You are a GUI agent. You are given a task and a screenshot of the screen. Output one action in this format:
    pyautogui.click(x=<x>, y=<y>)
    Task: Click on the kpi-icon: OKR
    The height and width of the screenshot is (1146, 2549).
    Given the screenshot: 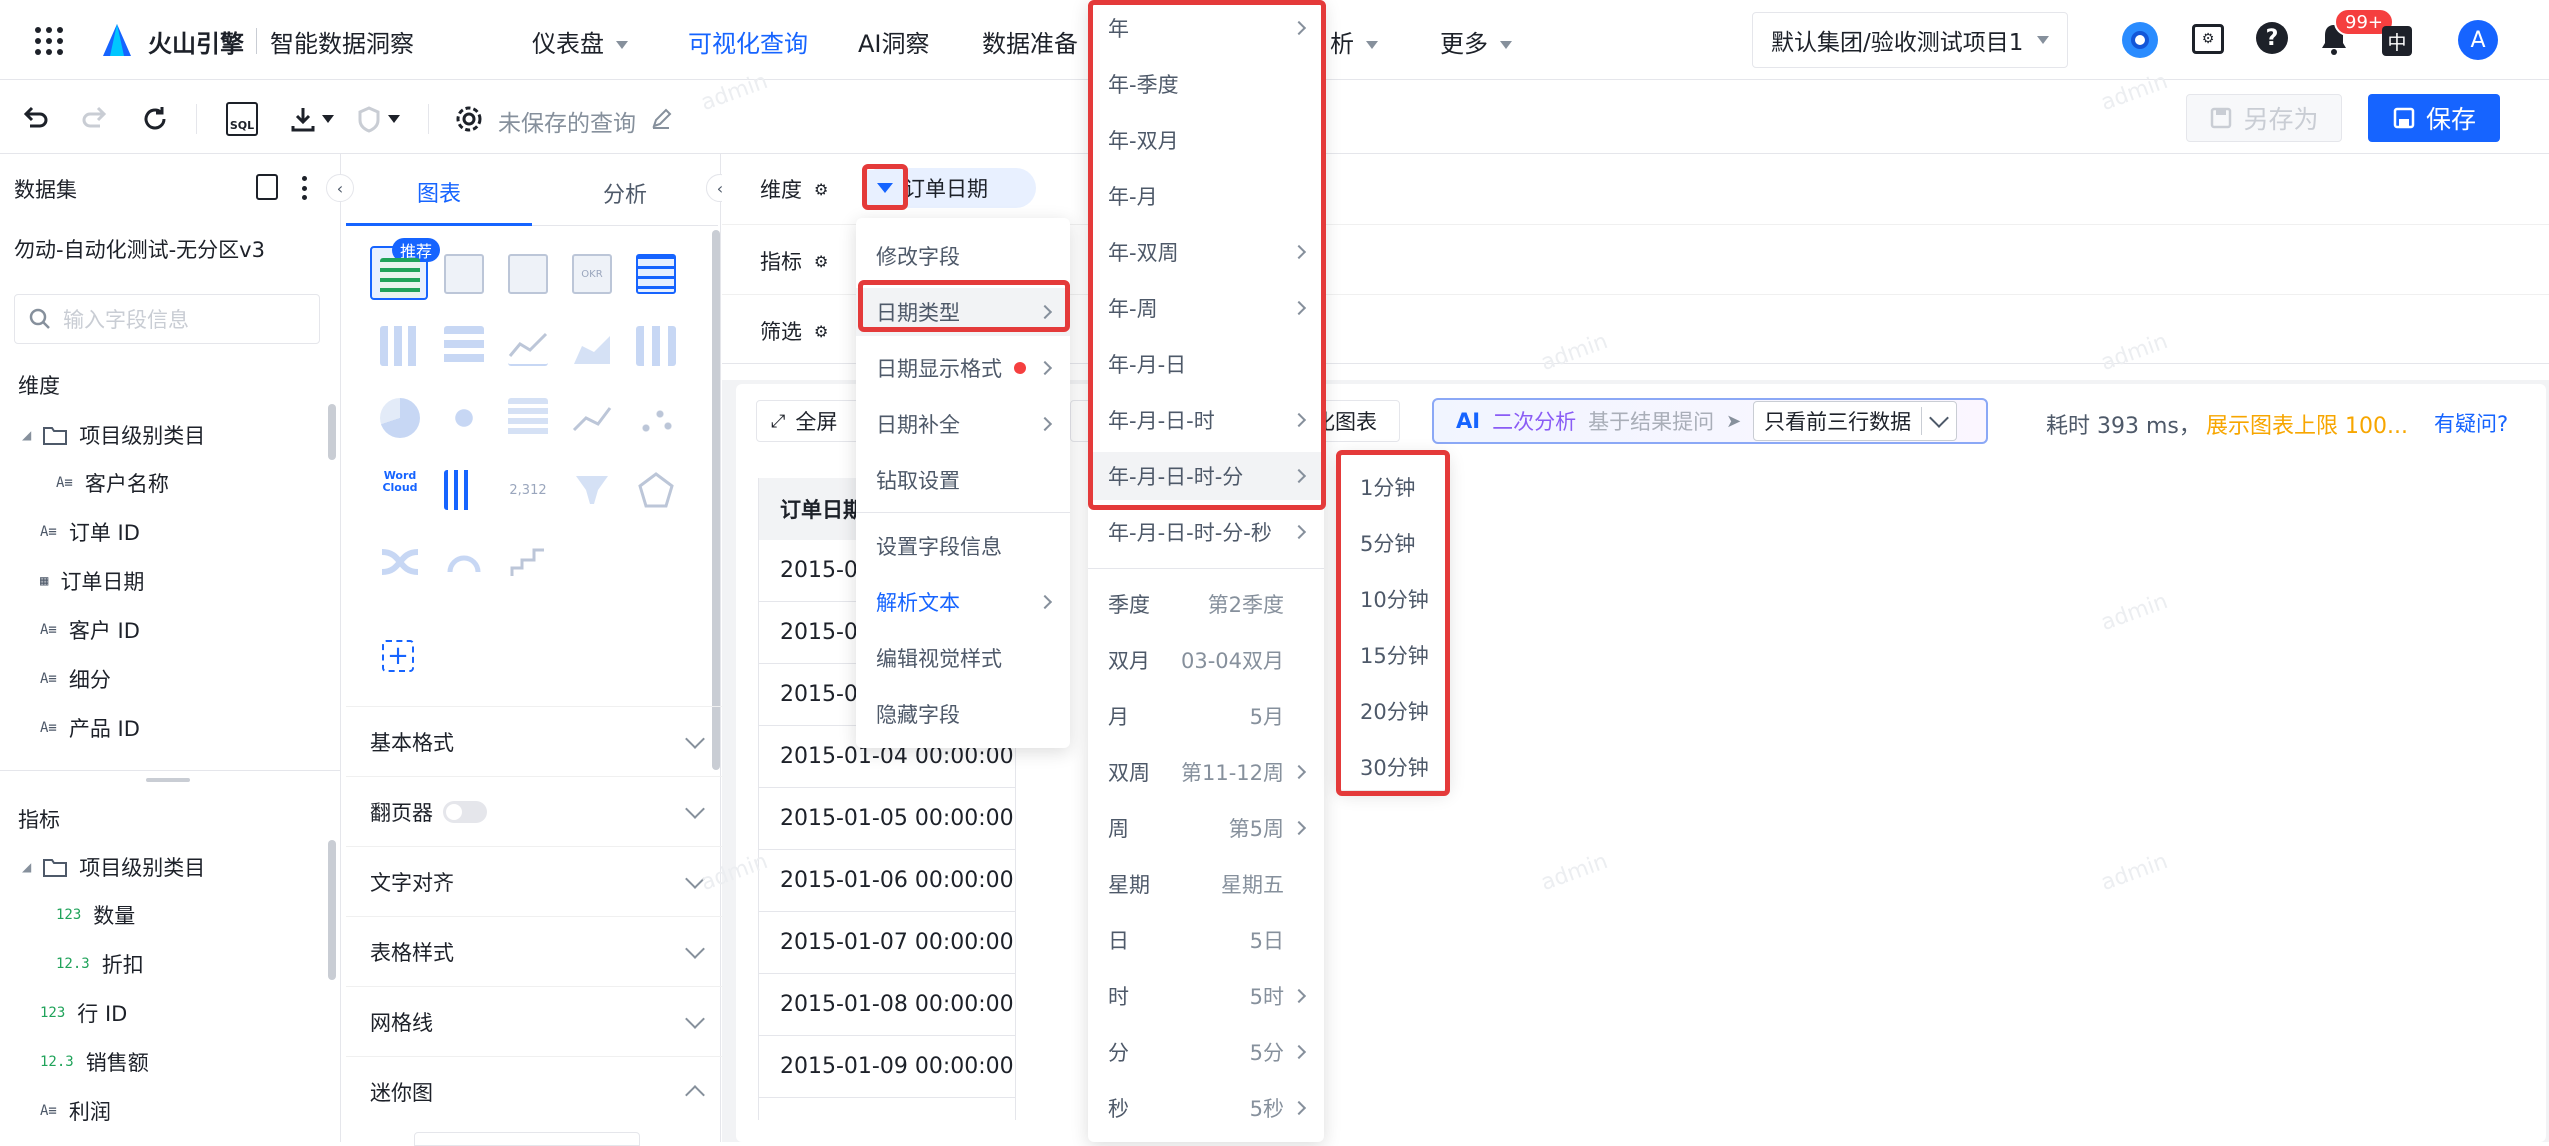 What is the action you would take?
    pyautogui.click(x=592, y=274)
    